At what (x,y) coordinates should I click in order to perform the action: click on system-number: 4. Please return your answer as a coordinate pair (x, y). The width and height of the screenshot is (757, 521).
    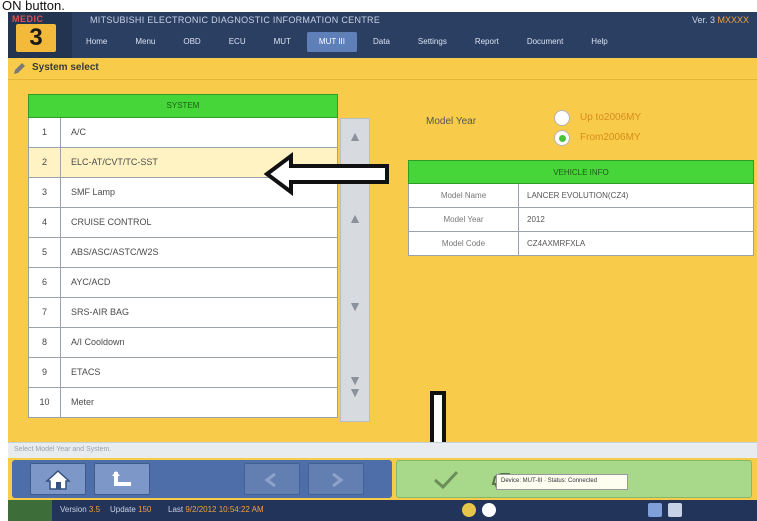
    Looking at the image, I should click on (45, 222).